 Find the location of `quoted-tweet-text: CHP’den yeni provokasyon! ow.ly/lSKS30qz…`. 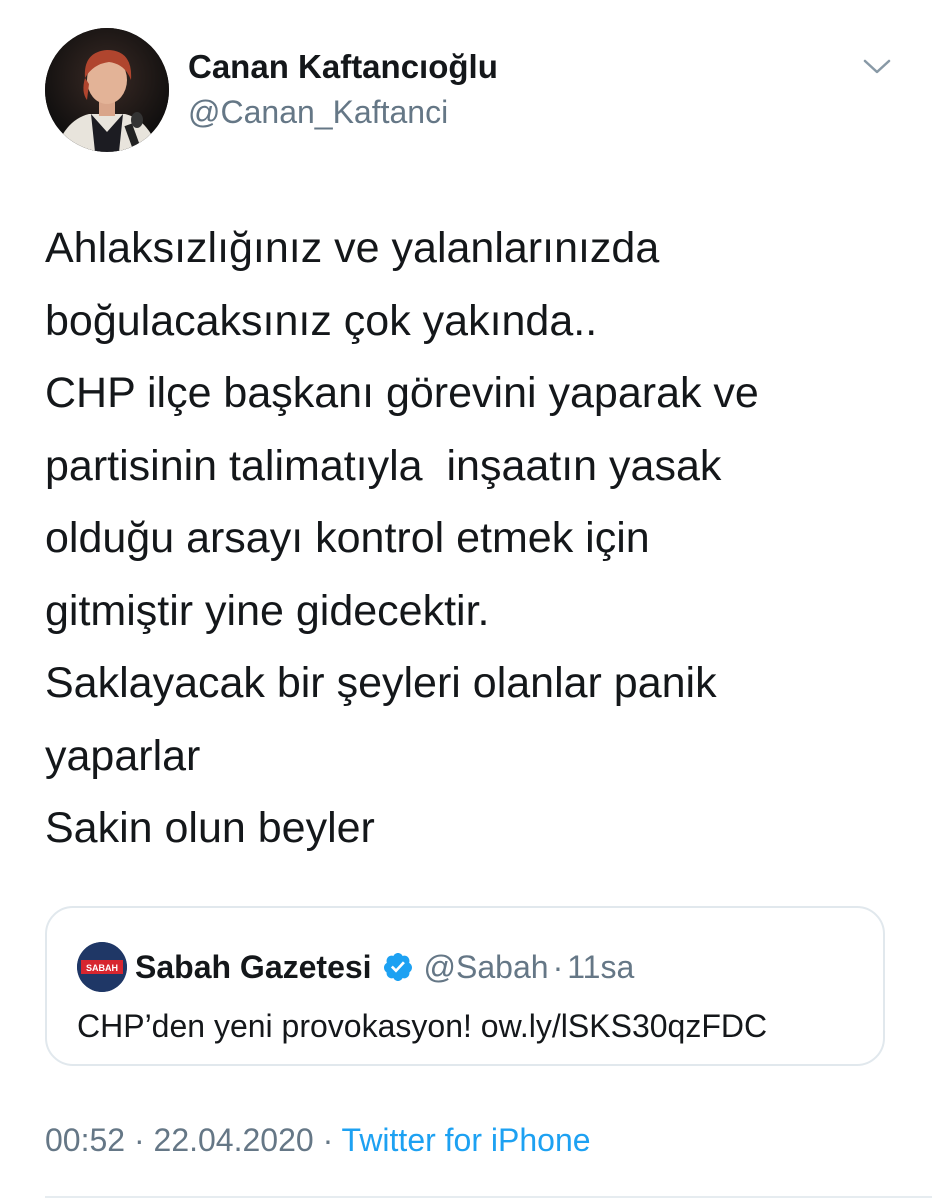

quoted-tweet-text: CHP’den yeni provokasyon! ow.ly/lSKS30qz… is located at coordinates (422, 1026).